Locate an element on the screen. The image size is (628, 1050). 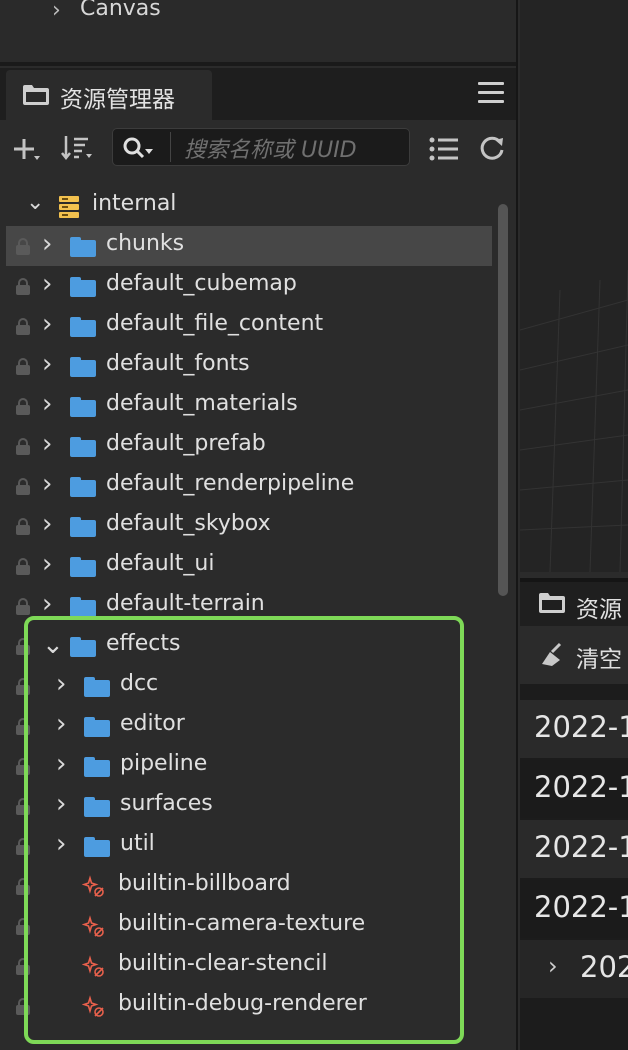
add-icon is located at coordinates (27, 149).